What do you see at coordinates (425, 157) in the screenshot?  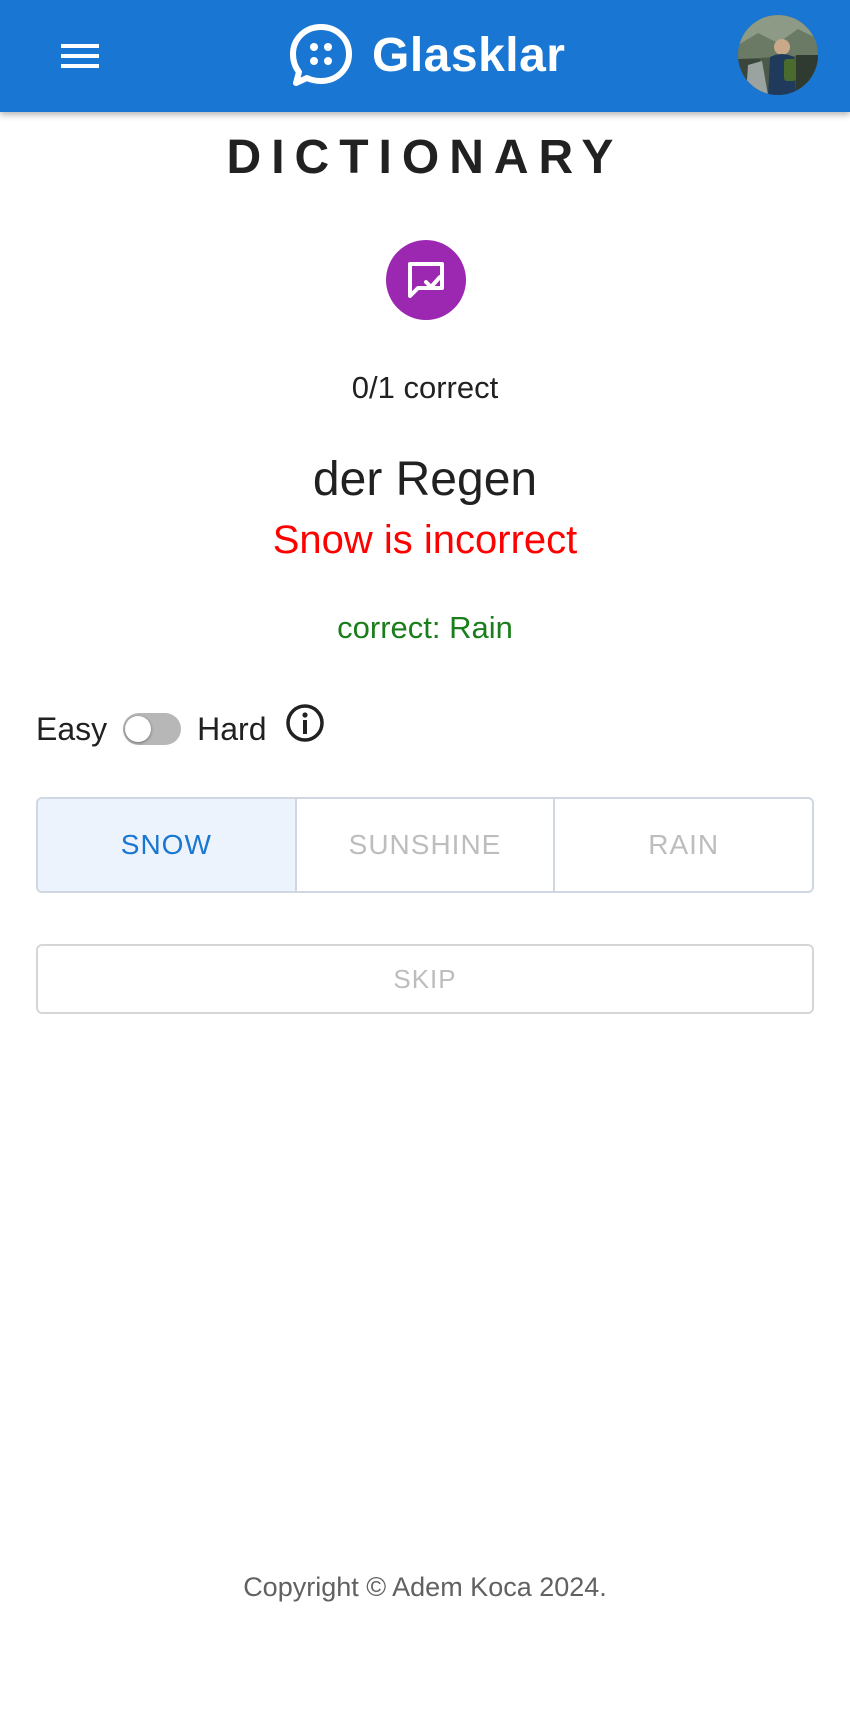 I see `page-title: DICTIONARY` at bounding box center [425, 157].